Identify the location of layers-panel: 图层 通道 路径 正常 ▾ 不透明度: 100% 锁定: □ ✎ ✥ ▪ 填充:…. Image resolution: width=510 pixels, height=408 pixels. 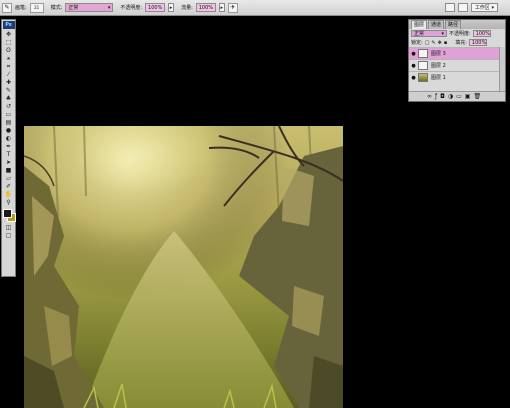
(457, 60).